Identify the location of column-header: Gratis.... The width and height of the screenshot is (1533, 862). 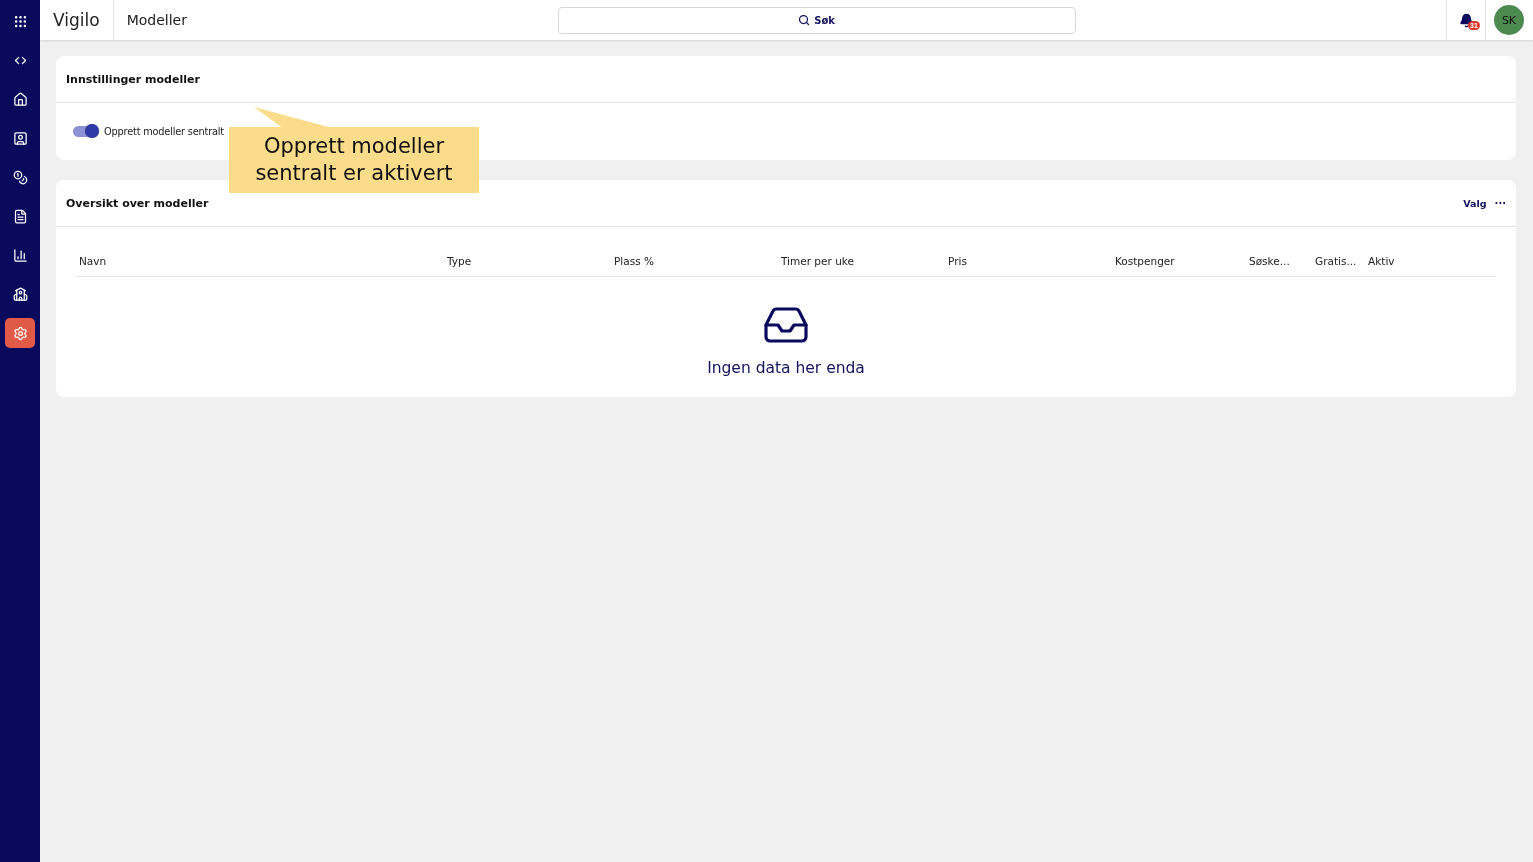
(1336, 260).